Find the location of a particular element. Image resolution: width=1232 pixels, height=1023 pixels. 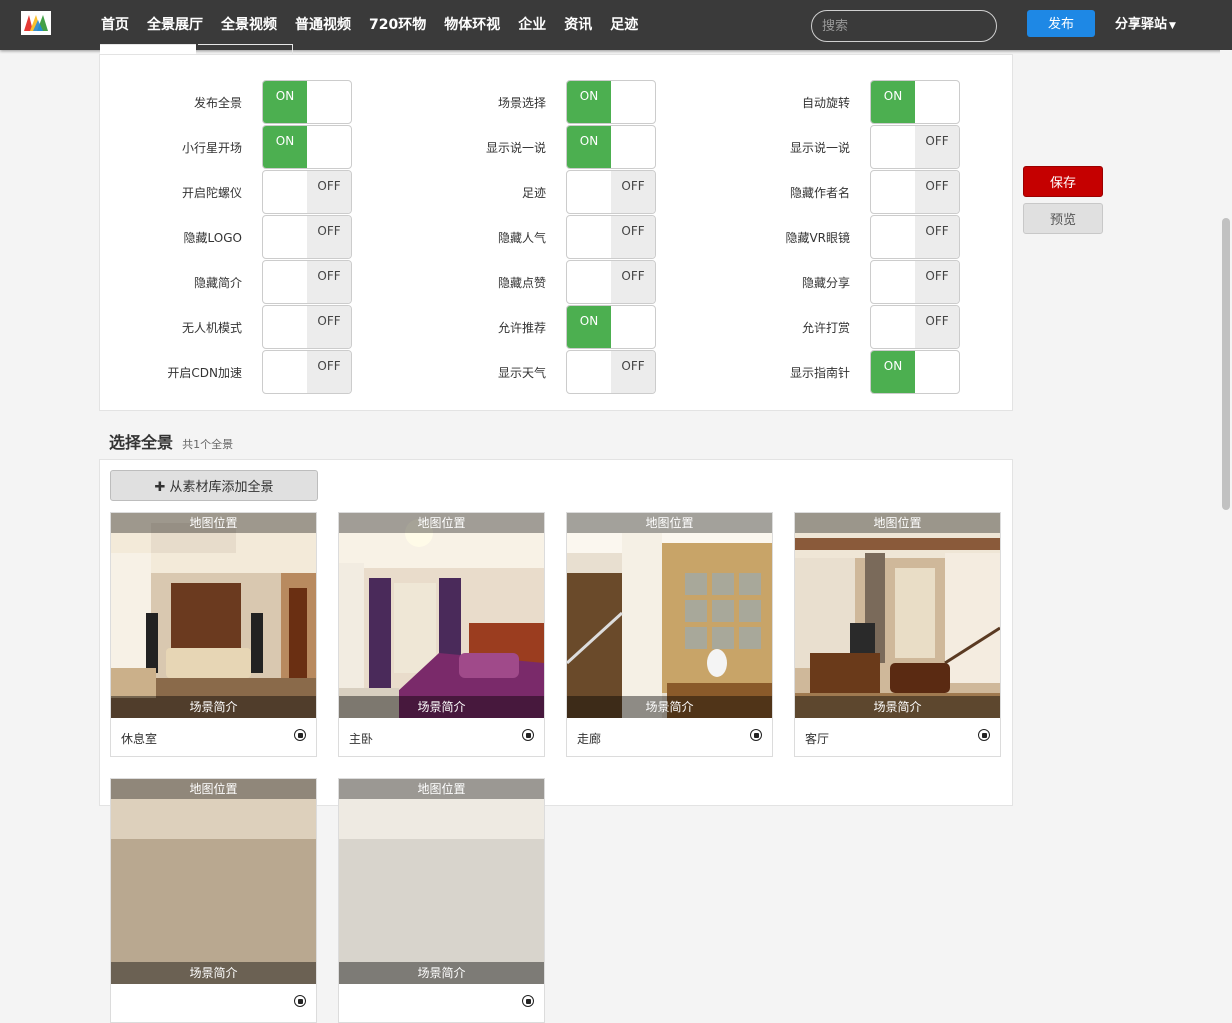

toggle-on-state: ON is located at coordinates (893, 372).